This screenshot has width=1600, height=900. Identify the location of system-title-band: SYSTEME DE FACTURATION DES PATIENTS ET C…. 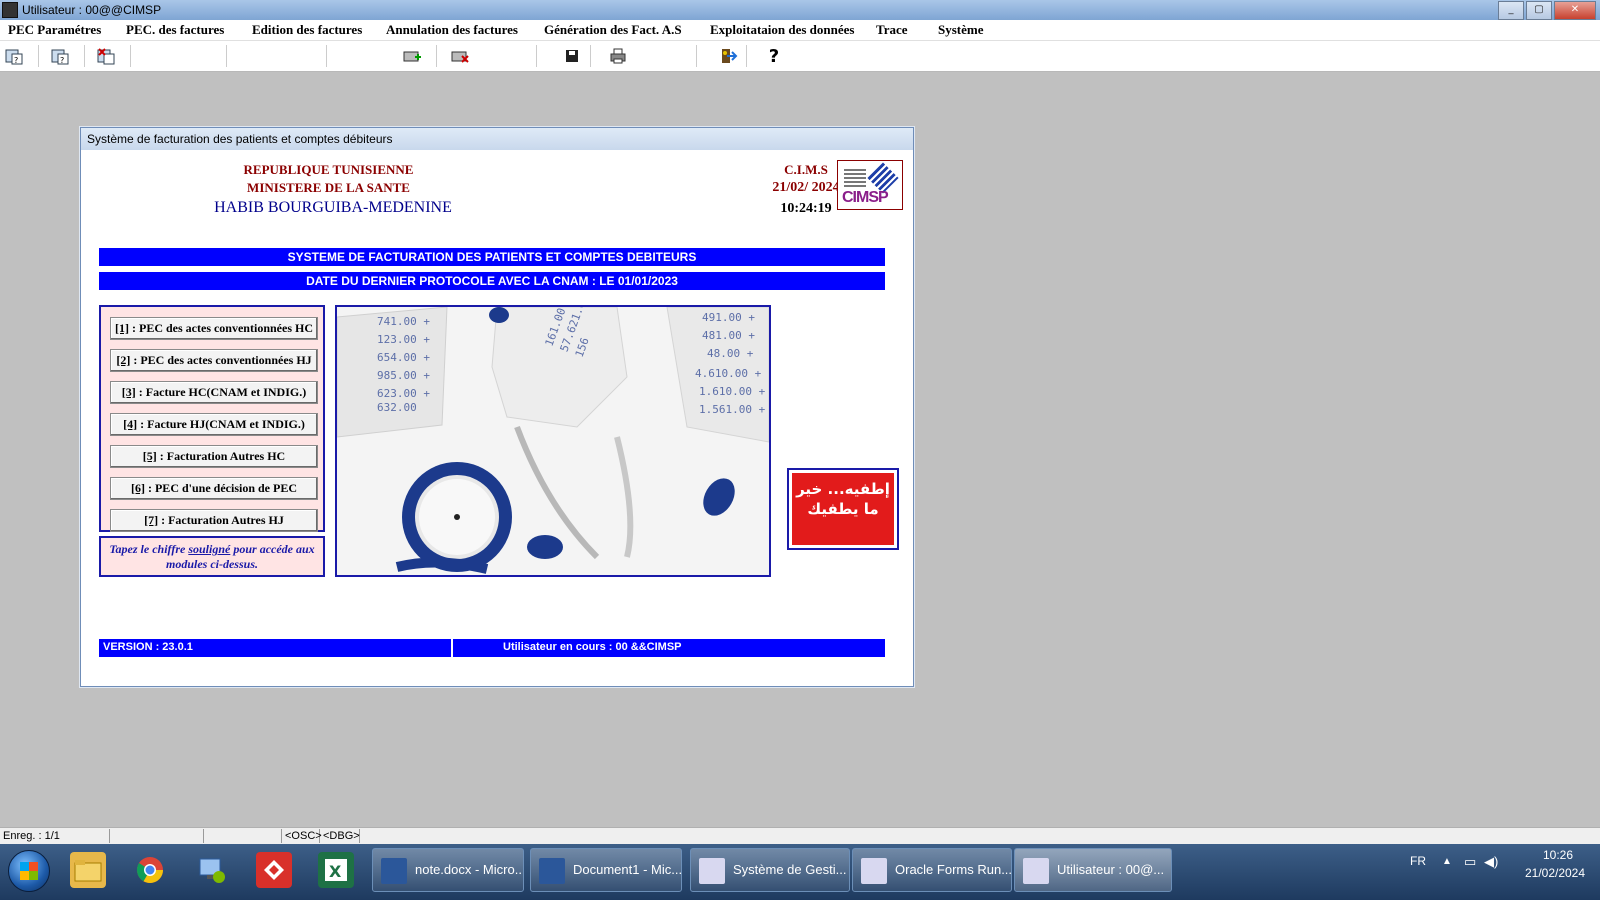
(492, 257).